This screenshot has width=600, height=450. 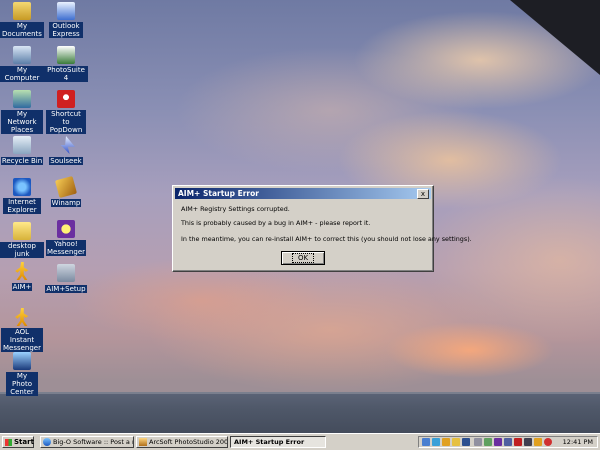 I want to click on desktop-icon-my-documents: My Documents, so click(x=22, y=20).